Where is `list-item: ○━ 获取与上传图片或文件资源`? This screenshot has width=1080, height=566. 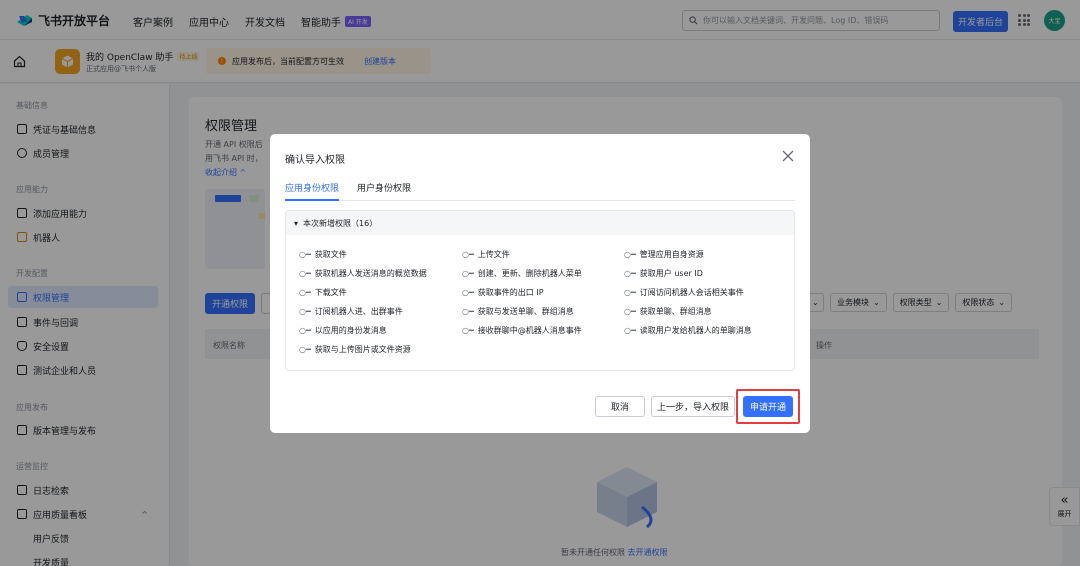 list-item: ○━ 获取与上传图片或文件资源 is located at coordinates (355, 349).